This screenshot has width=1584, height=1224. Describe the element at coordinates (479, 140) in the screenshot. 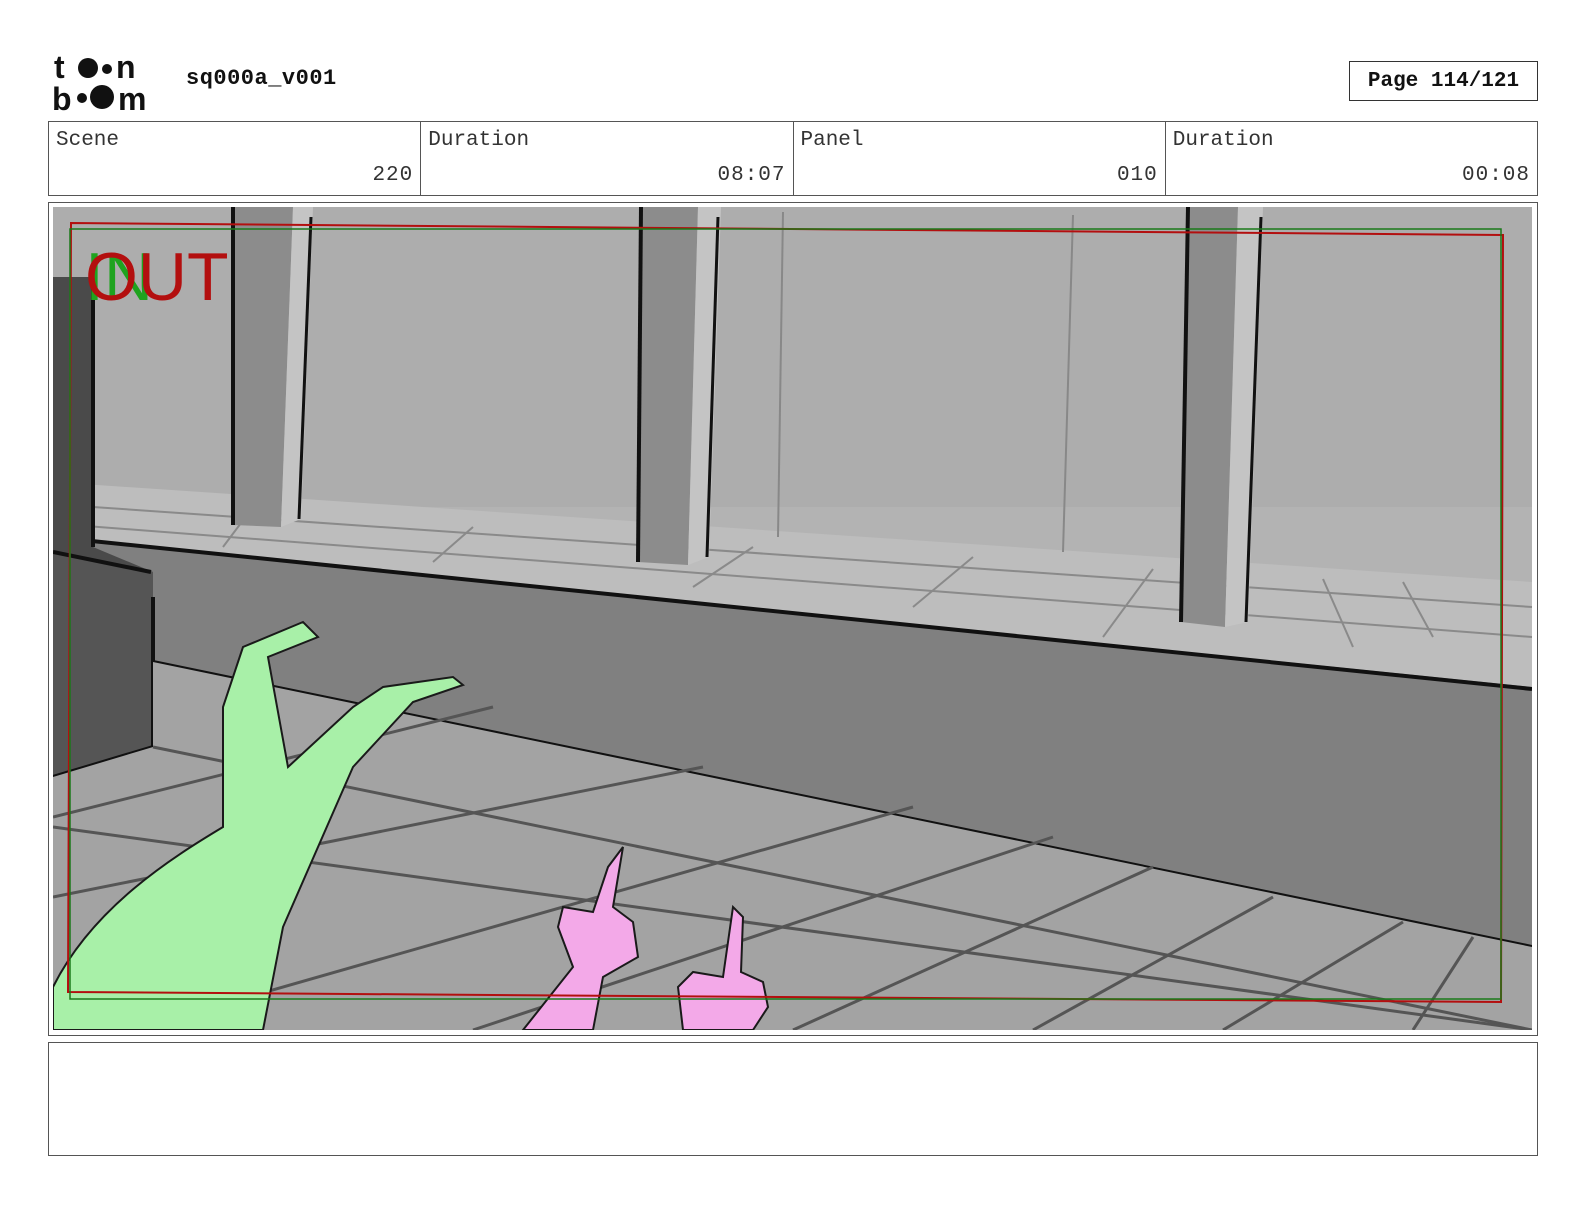

I see `scene-duration-label: Duration` at that location.